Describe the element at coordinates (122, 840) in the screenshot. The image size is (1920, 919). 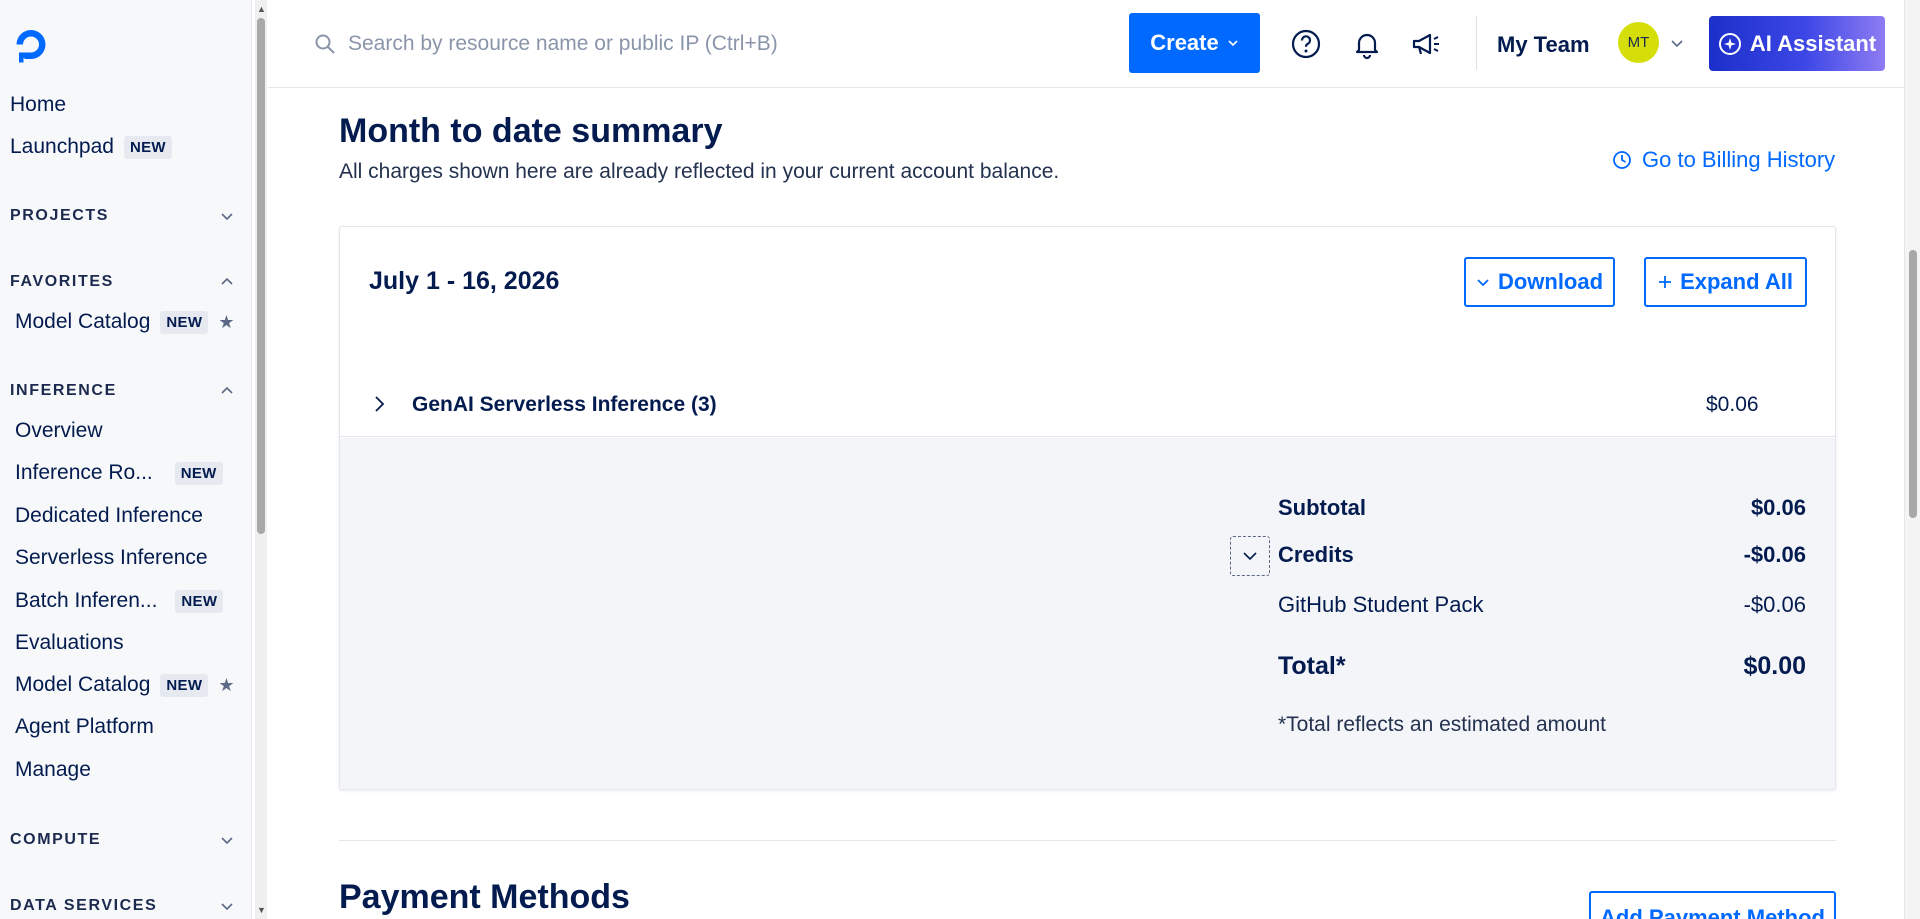
I see `sidebar-section-compute: COMPUTE` at that location.